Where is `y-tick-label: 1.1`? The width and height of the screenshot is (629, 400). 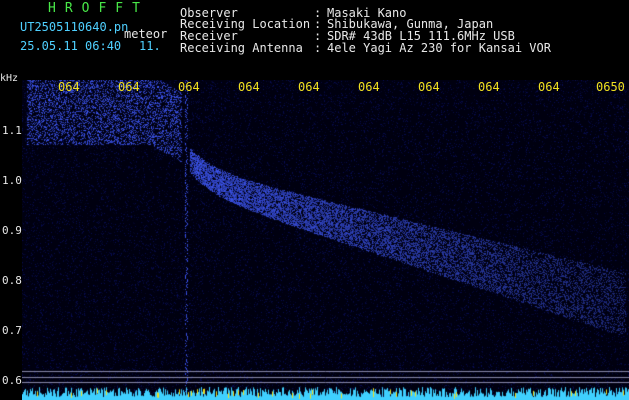 y-tick-label: 1.1 is located at coordinates (12, 130).